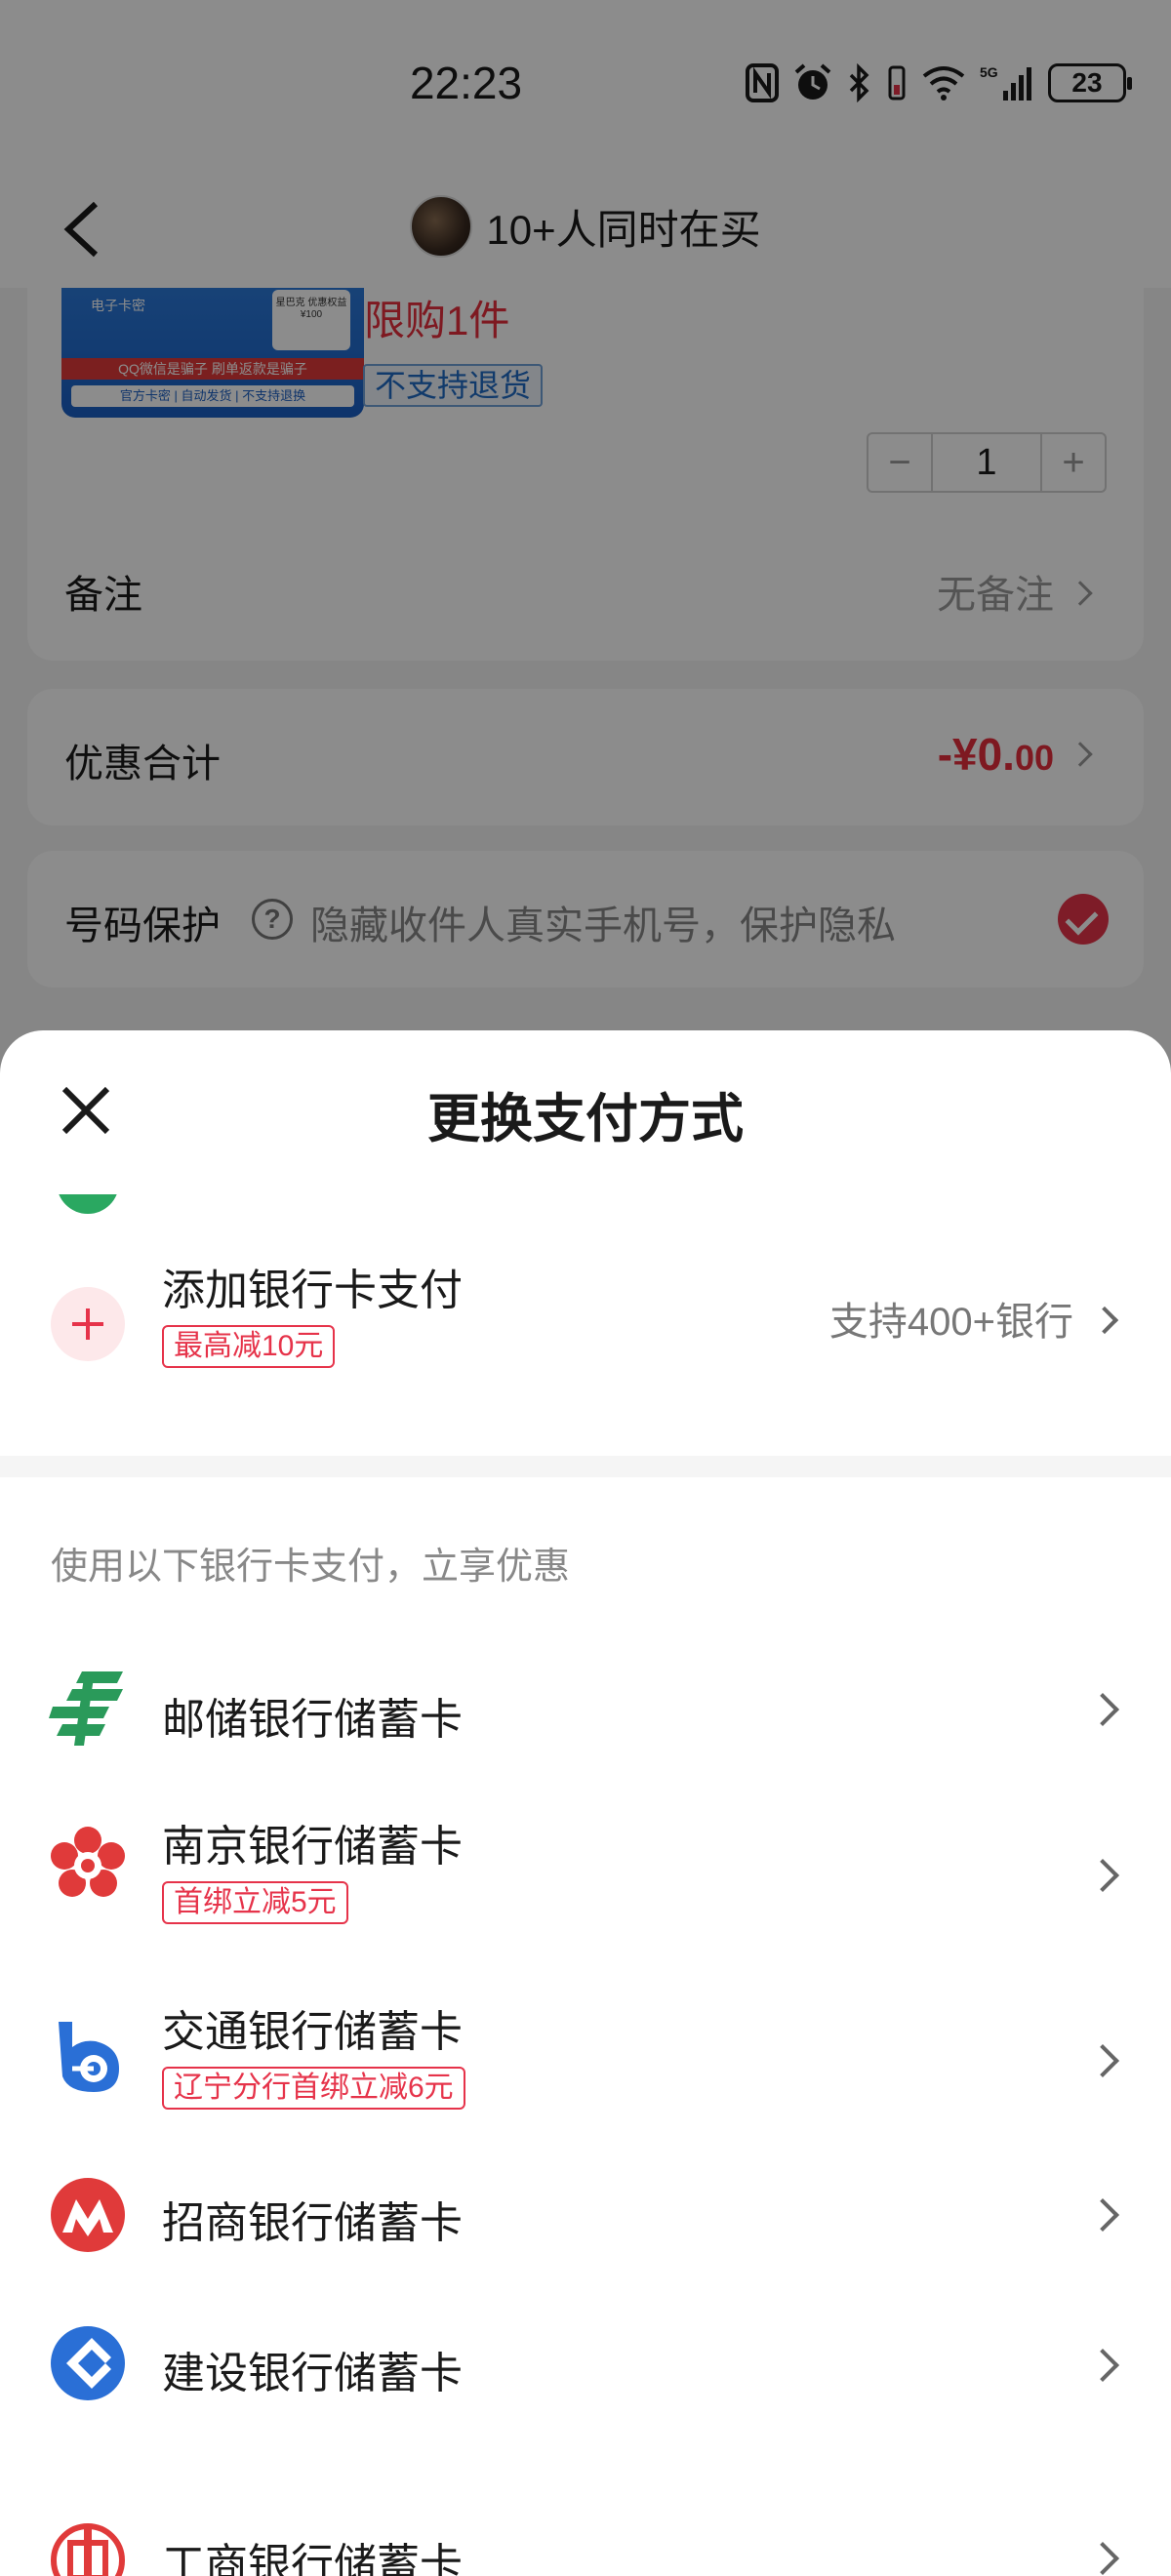 This screenshot has height=2576, width=1171. What do you see at coordinates (88, 2363) in the screenshot?
I see `ccb-logo-icon` at bounding box center [88, 2363].